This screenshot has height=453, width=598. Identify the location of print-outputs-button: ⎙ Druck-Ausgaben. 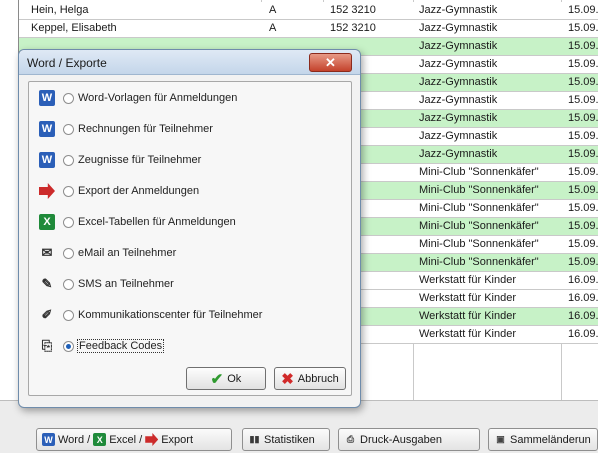
(409, 439).